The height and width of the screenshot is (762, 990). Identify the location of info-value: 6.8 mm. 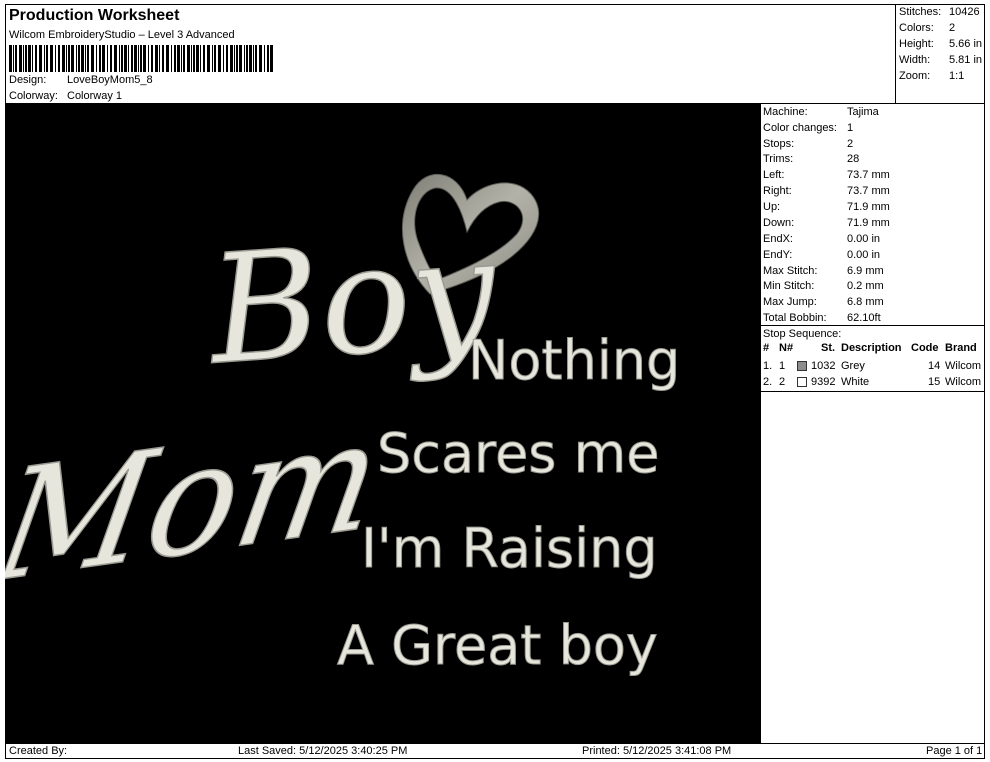
(865, 302).